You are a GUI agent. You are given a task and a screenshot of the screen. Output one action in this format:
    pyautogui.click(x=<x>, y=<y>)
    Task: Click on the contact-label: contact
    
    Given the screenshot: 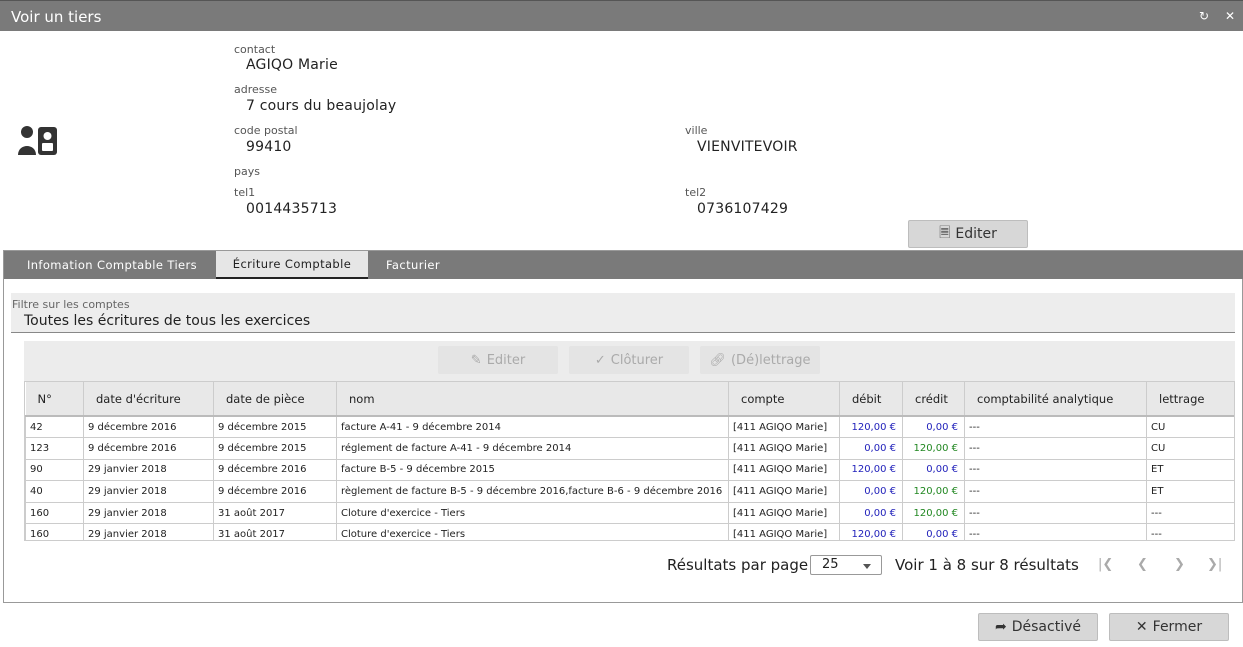 What is the action you would take?
    pyautogui.click(x=255, y=49)
    